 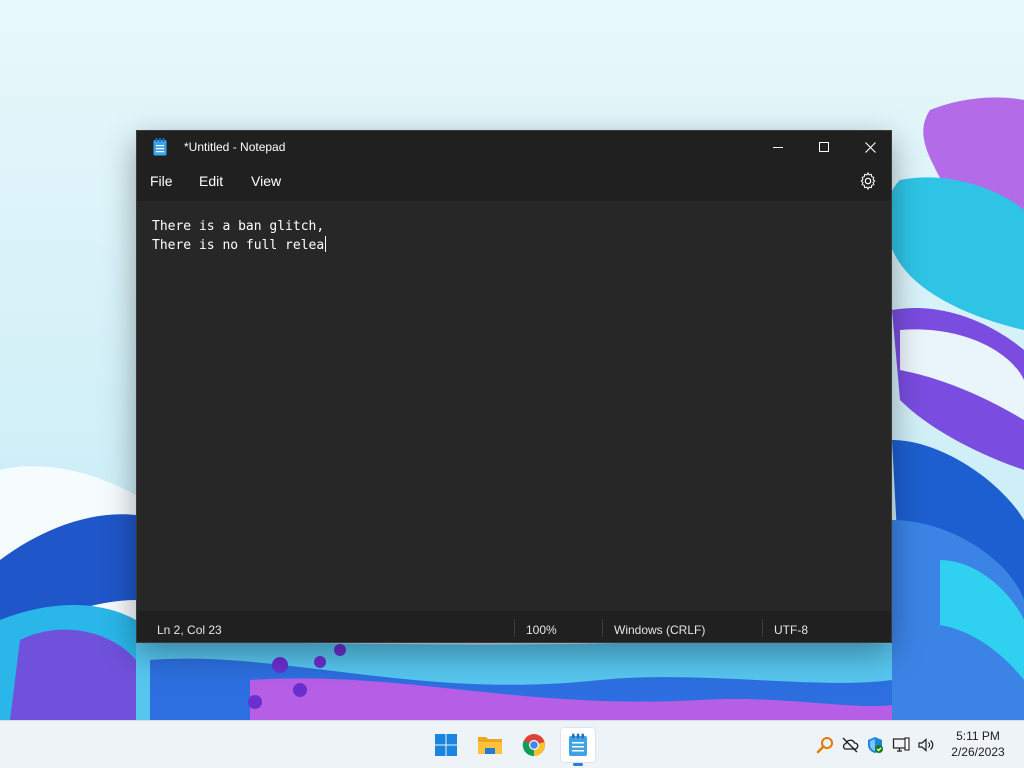 I want to click on active-app-indicator, so click(x=578, y=764).